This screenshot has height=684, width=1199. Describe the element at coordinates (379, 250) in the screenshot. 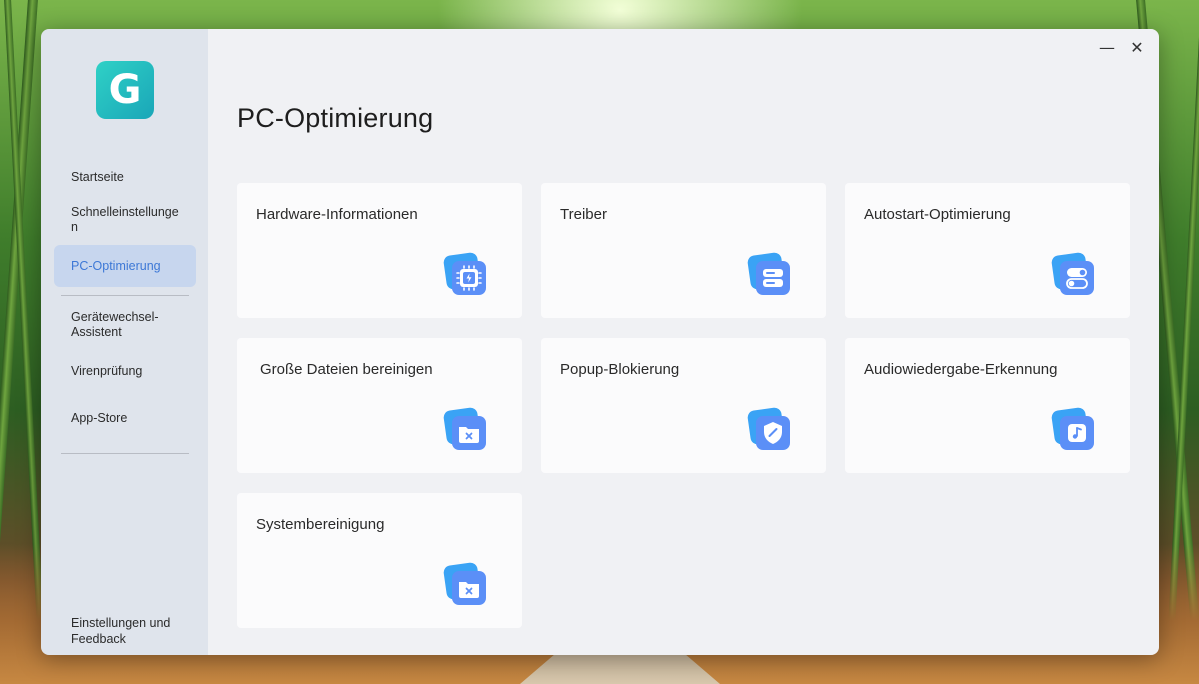

I see `card-hardware-informationen: Hardware-Informationen` at that location.